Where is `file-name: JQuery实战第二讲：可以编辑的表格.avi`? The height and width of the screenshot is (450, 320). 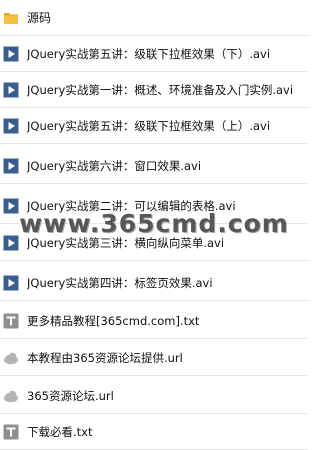
file-name: JQuery实战第二讲：可以编辑的表格.avi is located at coordinates (131, 206).